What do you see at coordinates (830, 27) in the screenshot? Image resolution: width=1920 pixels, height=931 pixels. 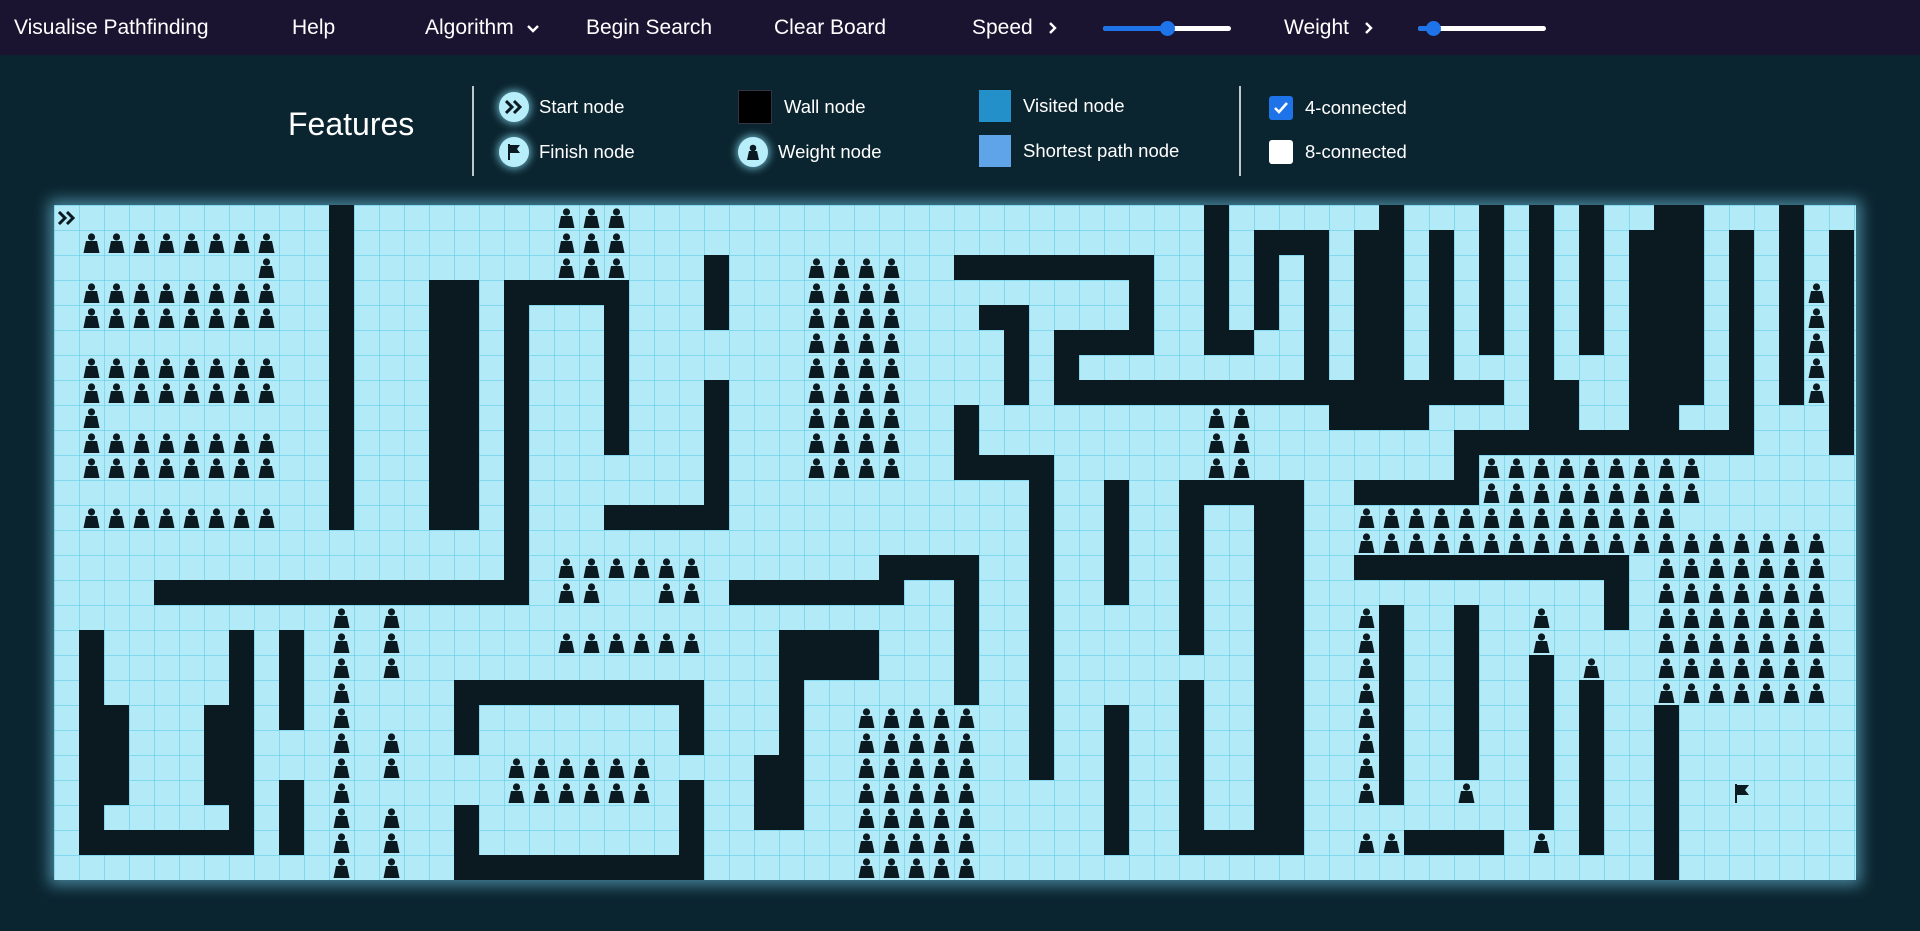 I see `clear-board-button: Clear Board` at bounding box center [830, 27].